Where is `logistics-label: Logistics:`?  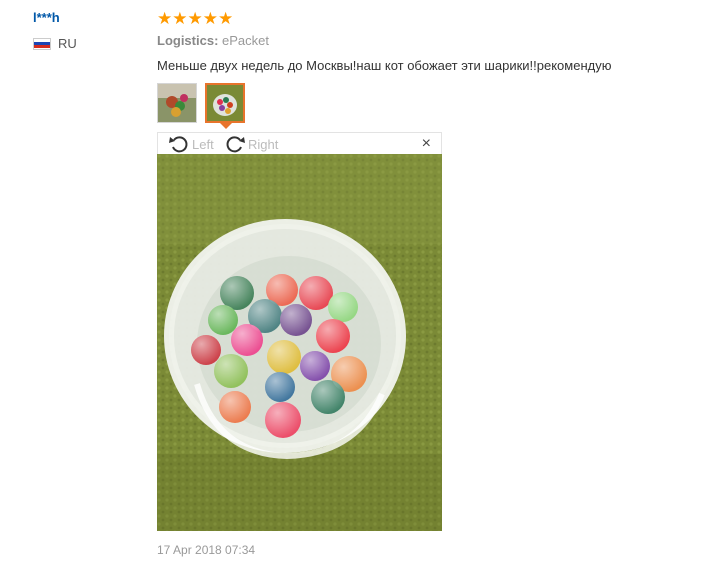 logistics-label: Logistics: is located at coordinates (188, 40).